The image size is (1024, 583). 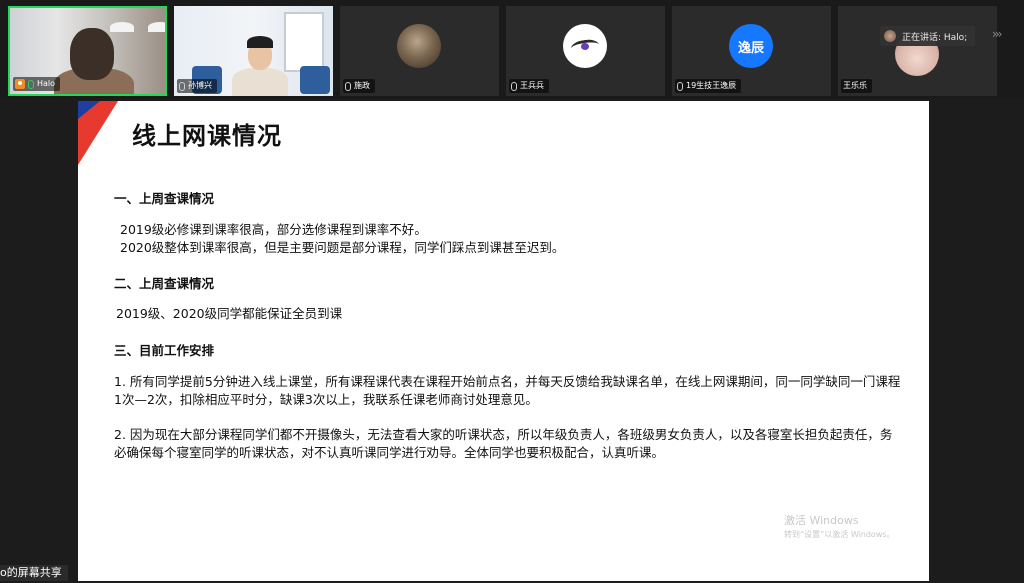 I want to click on activation-watermark: 激活 Windows 转到“设置”以激活 Windows。, so click(x=839, y=526).